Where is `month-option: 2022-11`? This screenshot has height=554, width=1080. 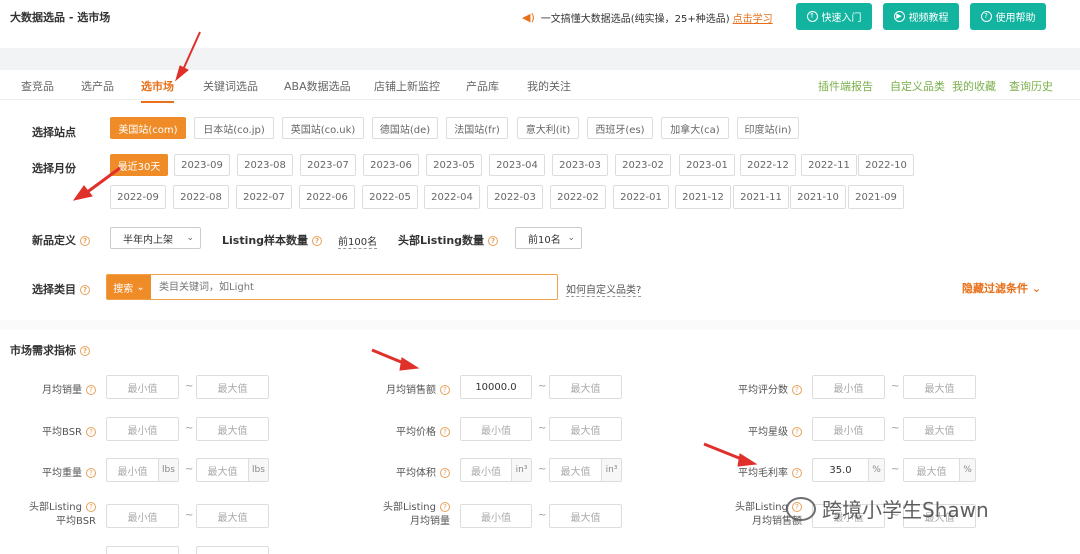 month-option: 2022-11 is located at coordinates (829, 165).